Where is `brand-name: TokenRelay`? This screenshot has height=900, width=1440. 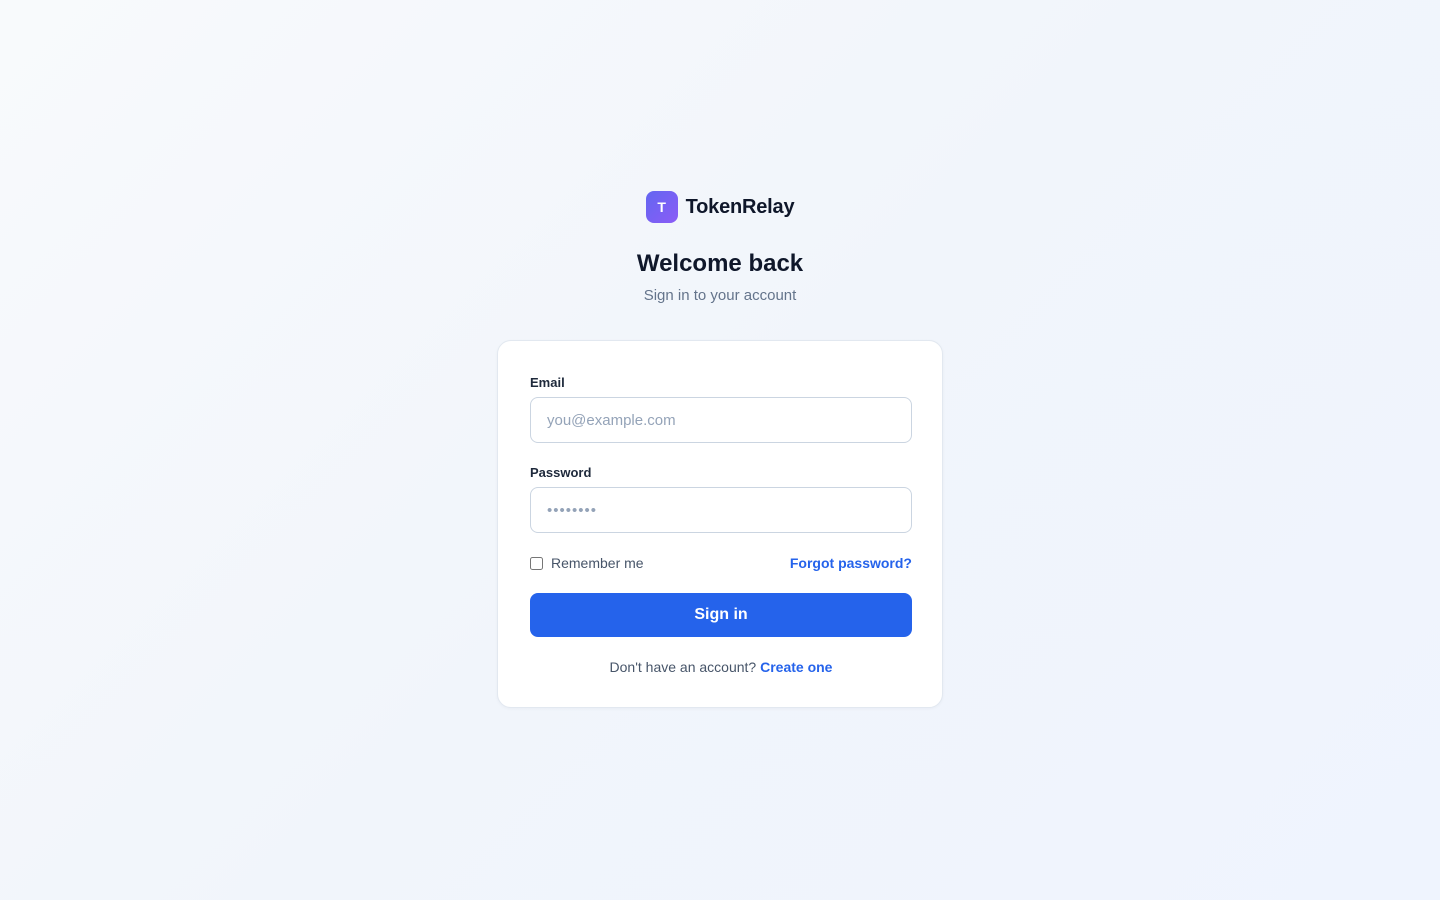
brand-name: TokenRelay is located at coordinates (740, 206).